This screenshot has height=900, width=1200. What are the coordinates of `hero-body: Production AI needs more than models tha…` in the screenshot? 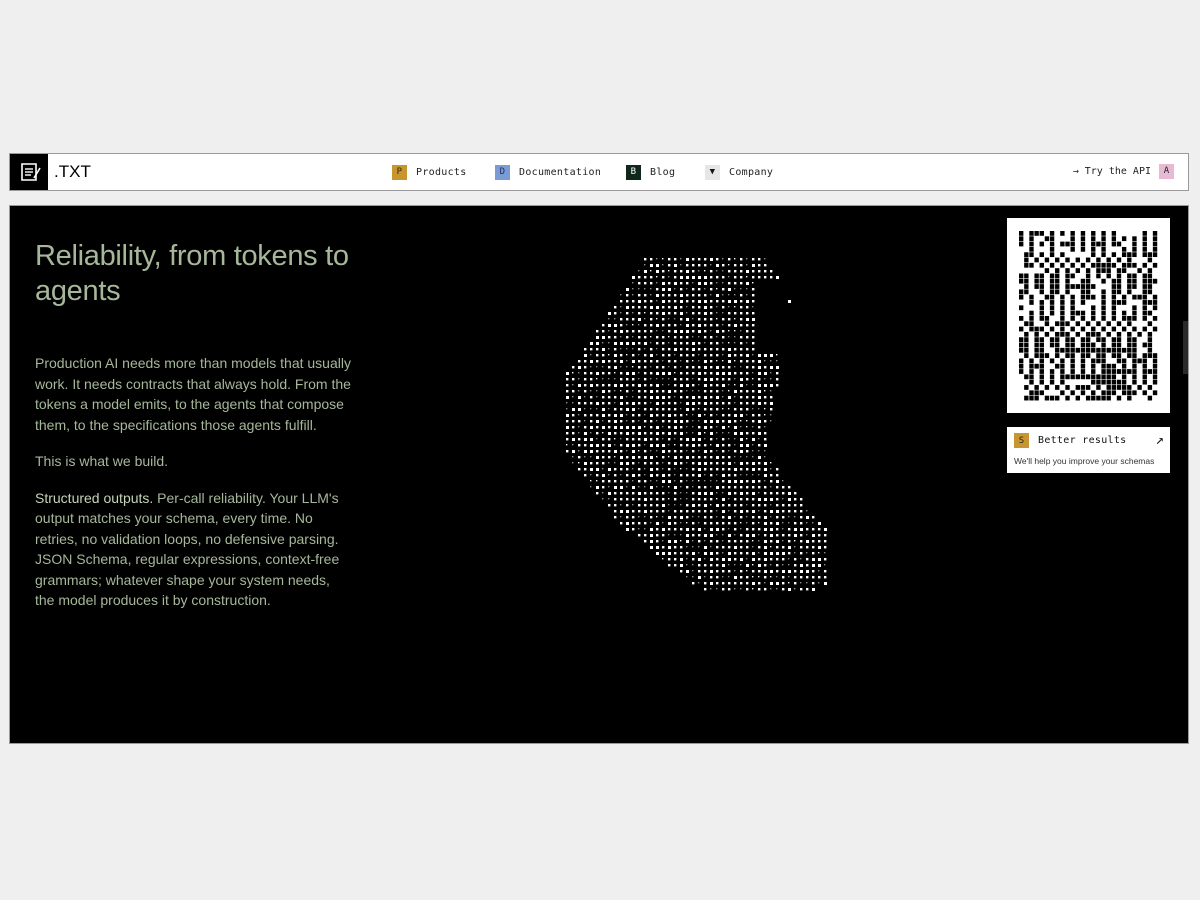 It's located at (194, 490).